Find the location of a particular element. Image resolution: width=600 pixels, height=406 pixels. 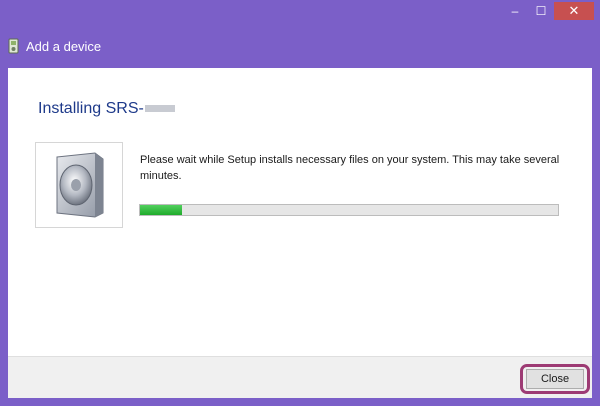

close-button: Close is located at coordinates (555, 379).